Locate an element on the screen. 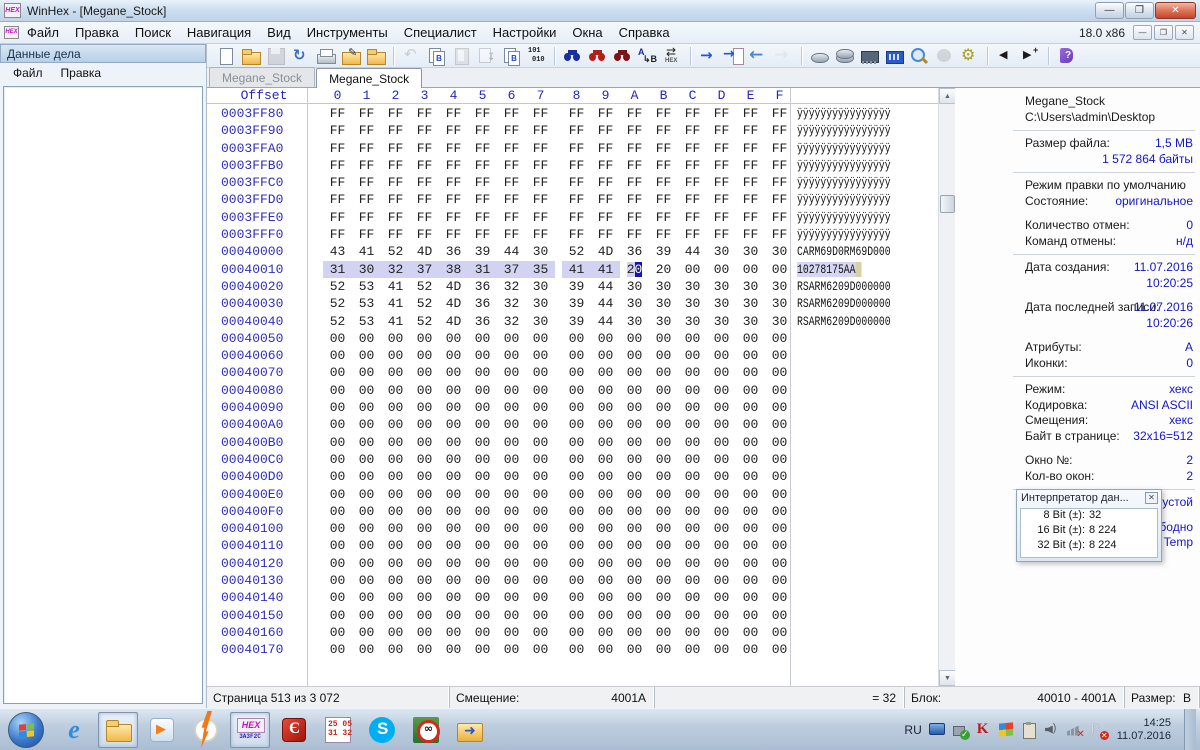 This screenshot has width=1200, height=750. hex-byte: 41 is located at coordinates (395, 321).